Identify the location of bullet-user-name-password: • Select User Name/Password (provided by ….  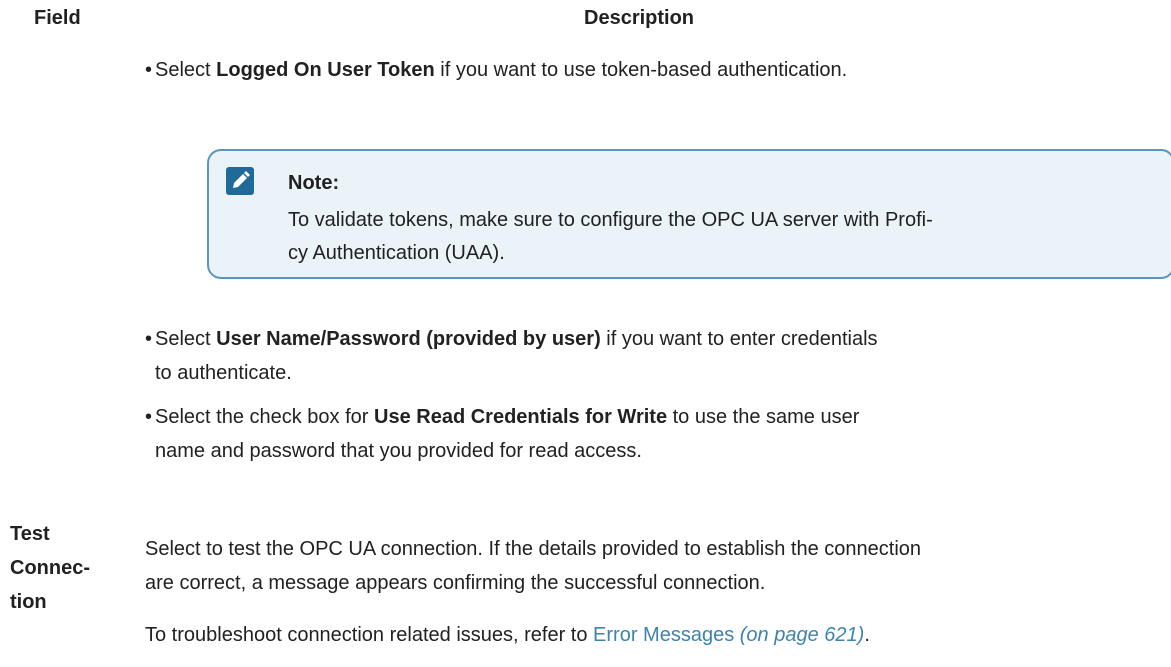
(645, 356).